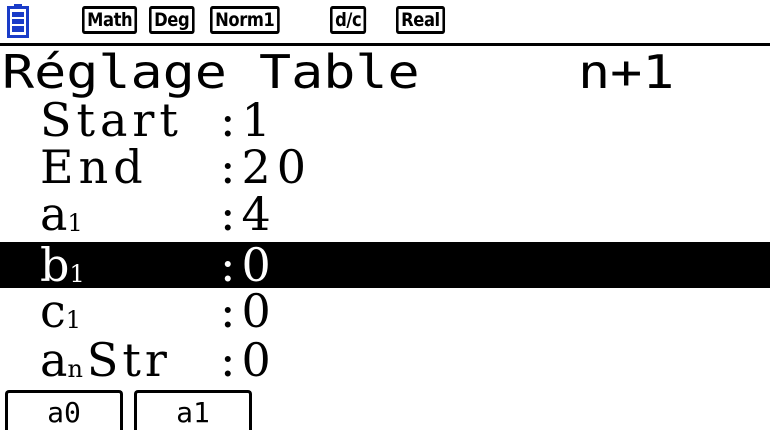 This screenshot has height=434, width=770. I want to click on fkey-a1-button: a1, so click(193, 410).